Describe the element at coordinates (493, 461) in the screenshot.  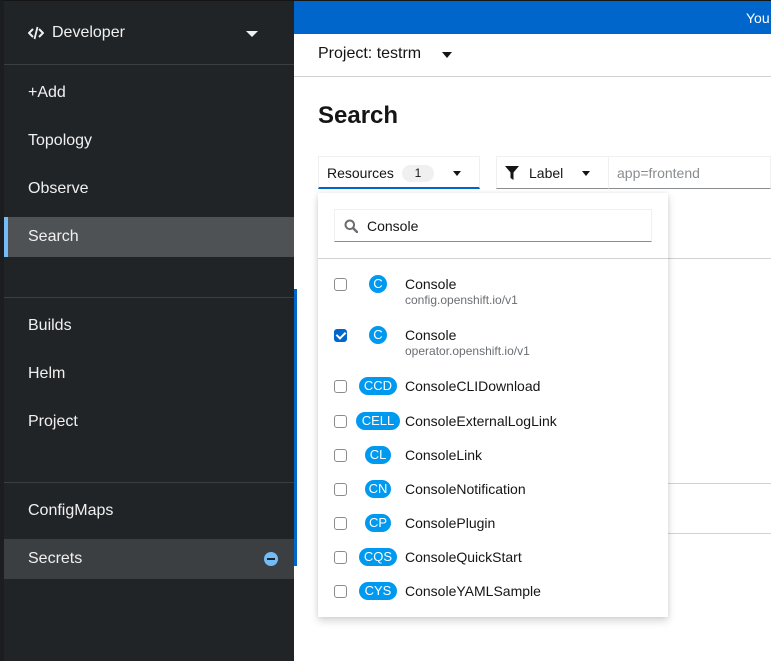
I see `resource-option: CL ConsoleLink` at that location.